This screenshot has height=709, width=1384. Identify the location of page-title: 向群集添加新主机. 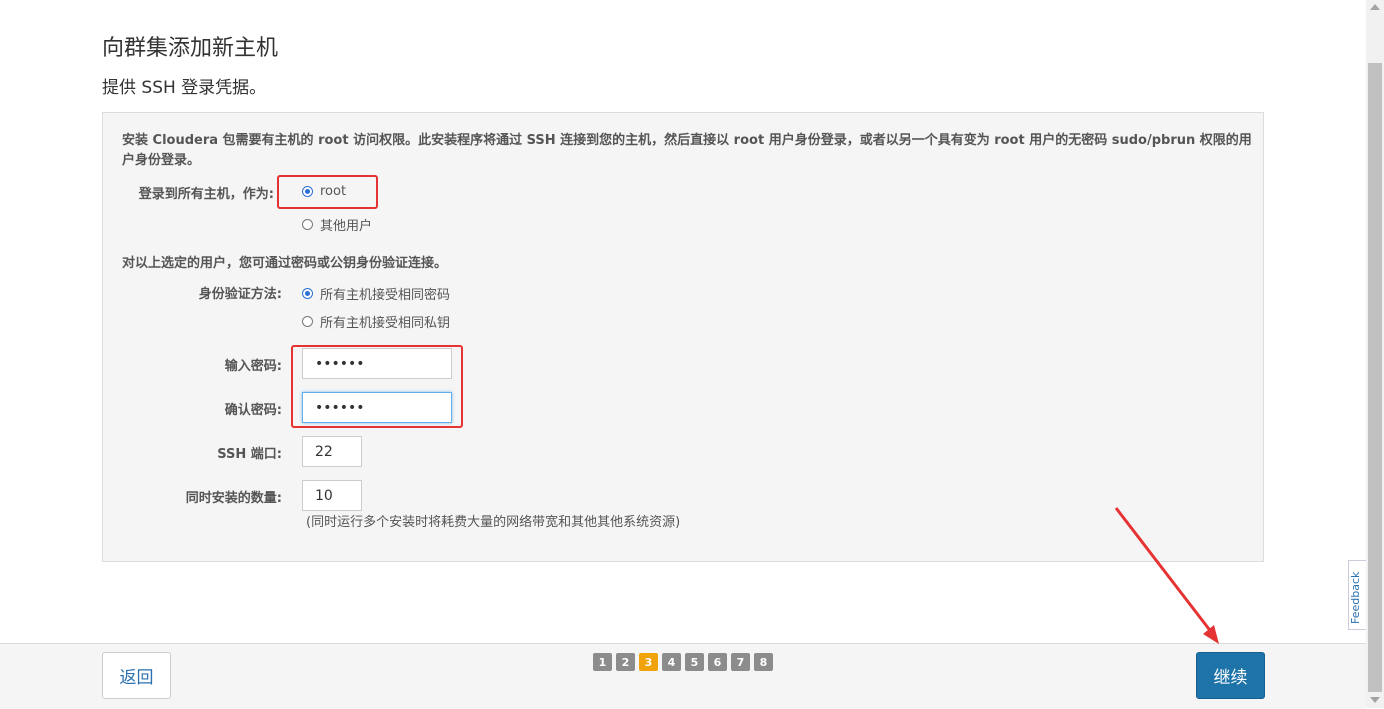
(190, 48).